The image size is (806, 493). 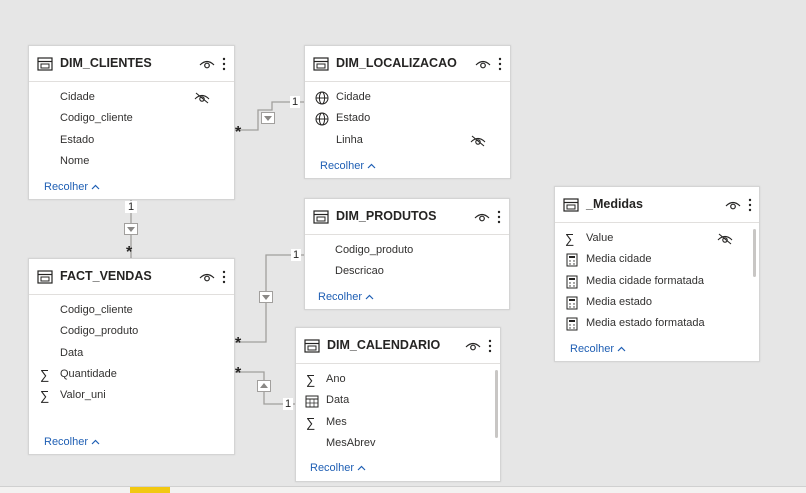 I want to click on field-row: Media cidade formatada, so click(x=657, y=282).